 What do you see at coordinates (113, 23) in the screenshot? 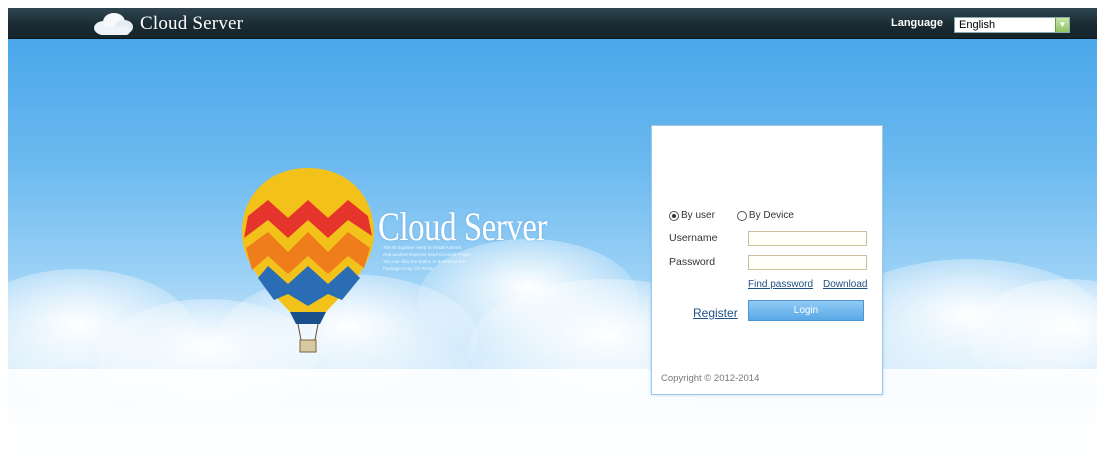
I see `cloud-icon` at bounding box center [113, 23].